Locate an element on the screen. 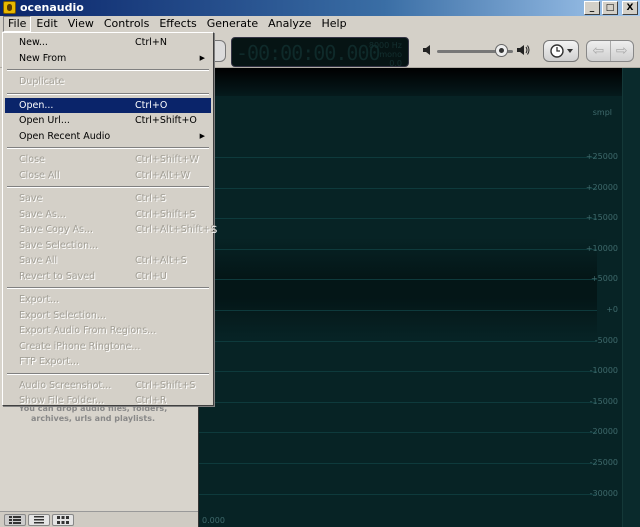 The width and height of the screenshot is (640, 527). forward-button: ⇨ is located at coordinates (622, 51).